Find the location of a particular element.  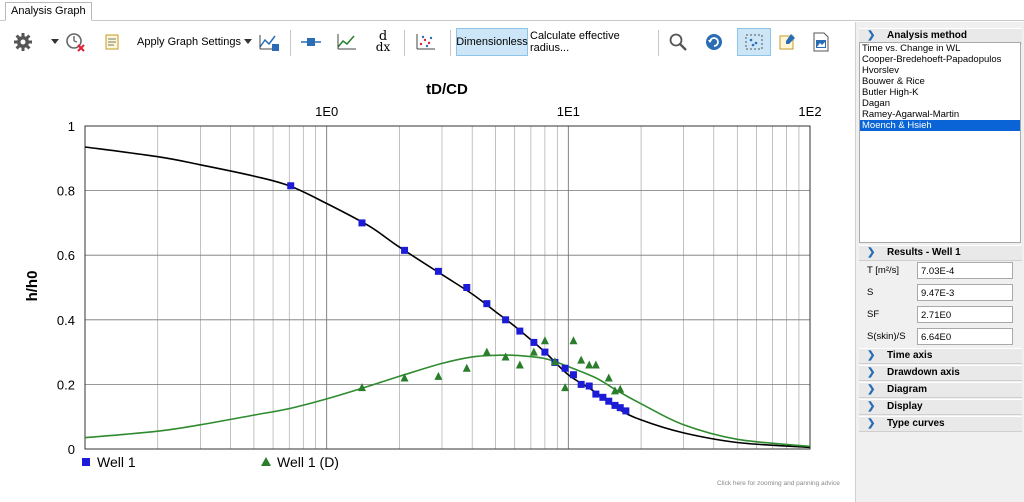

dimensionless-button: Dimensionless is located at coordinates (492, 42).